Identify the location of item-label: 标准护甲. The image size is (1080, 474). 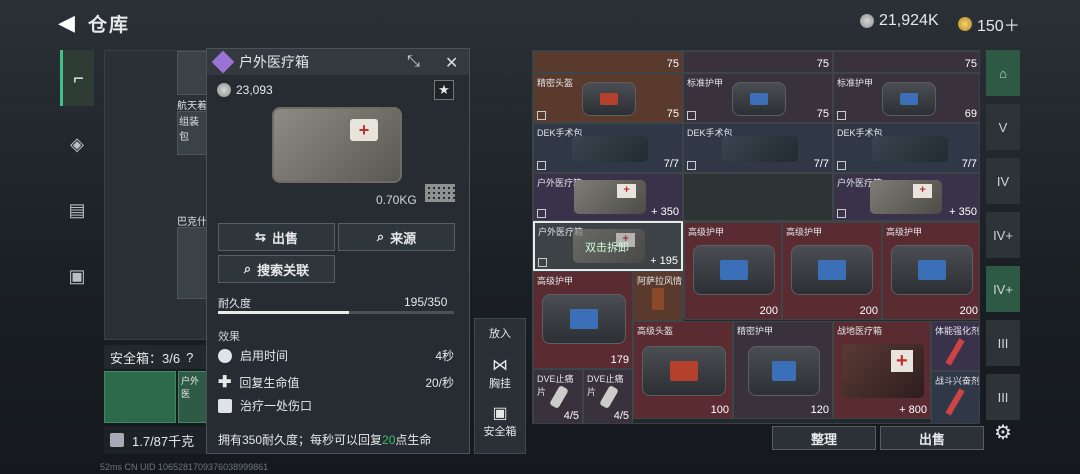
(855, 83).